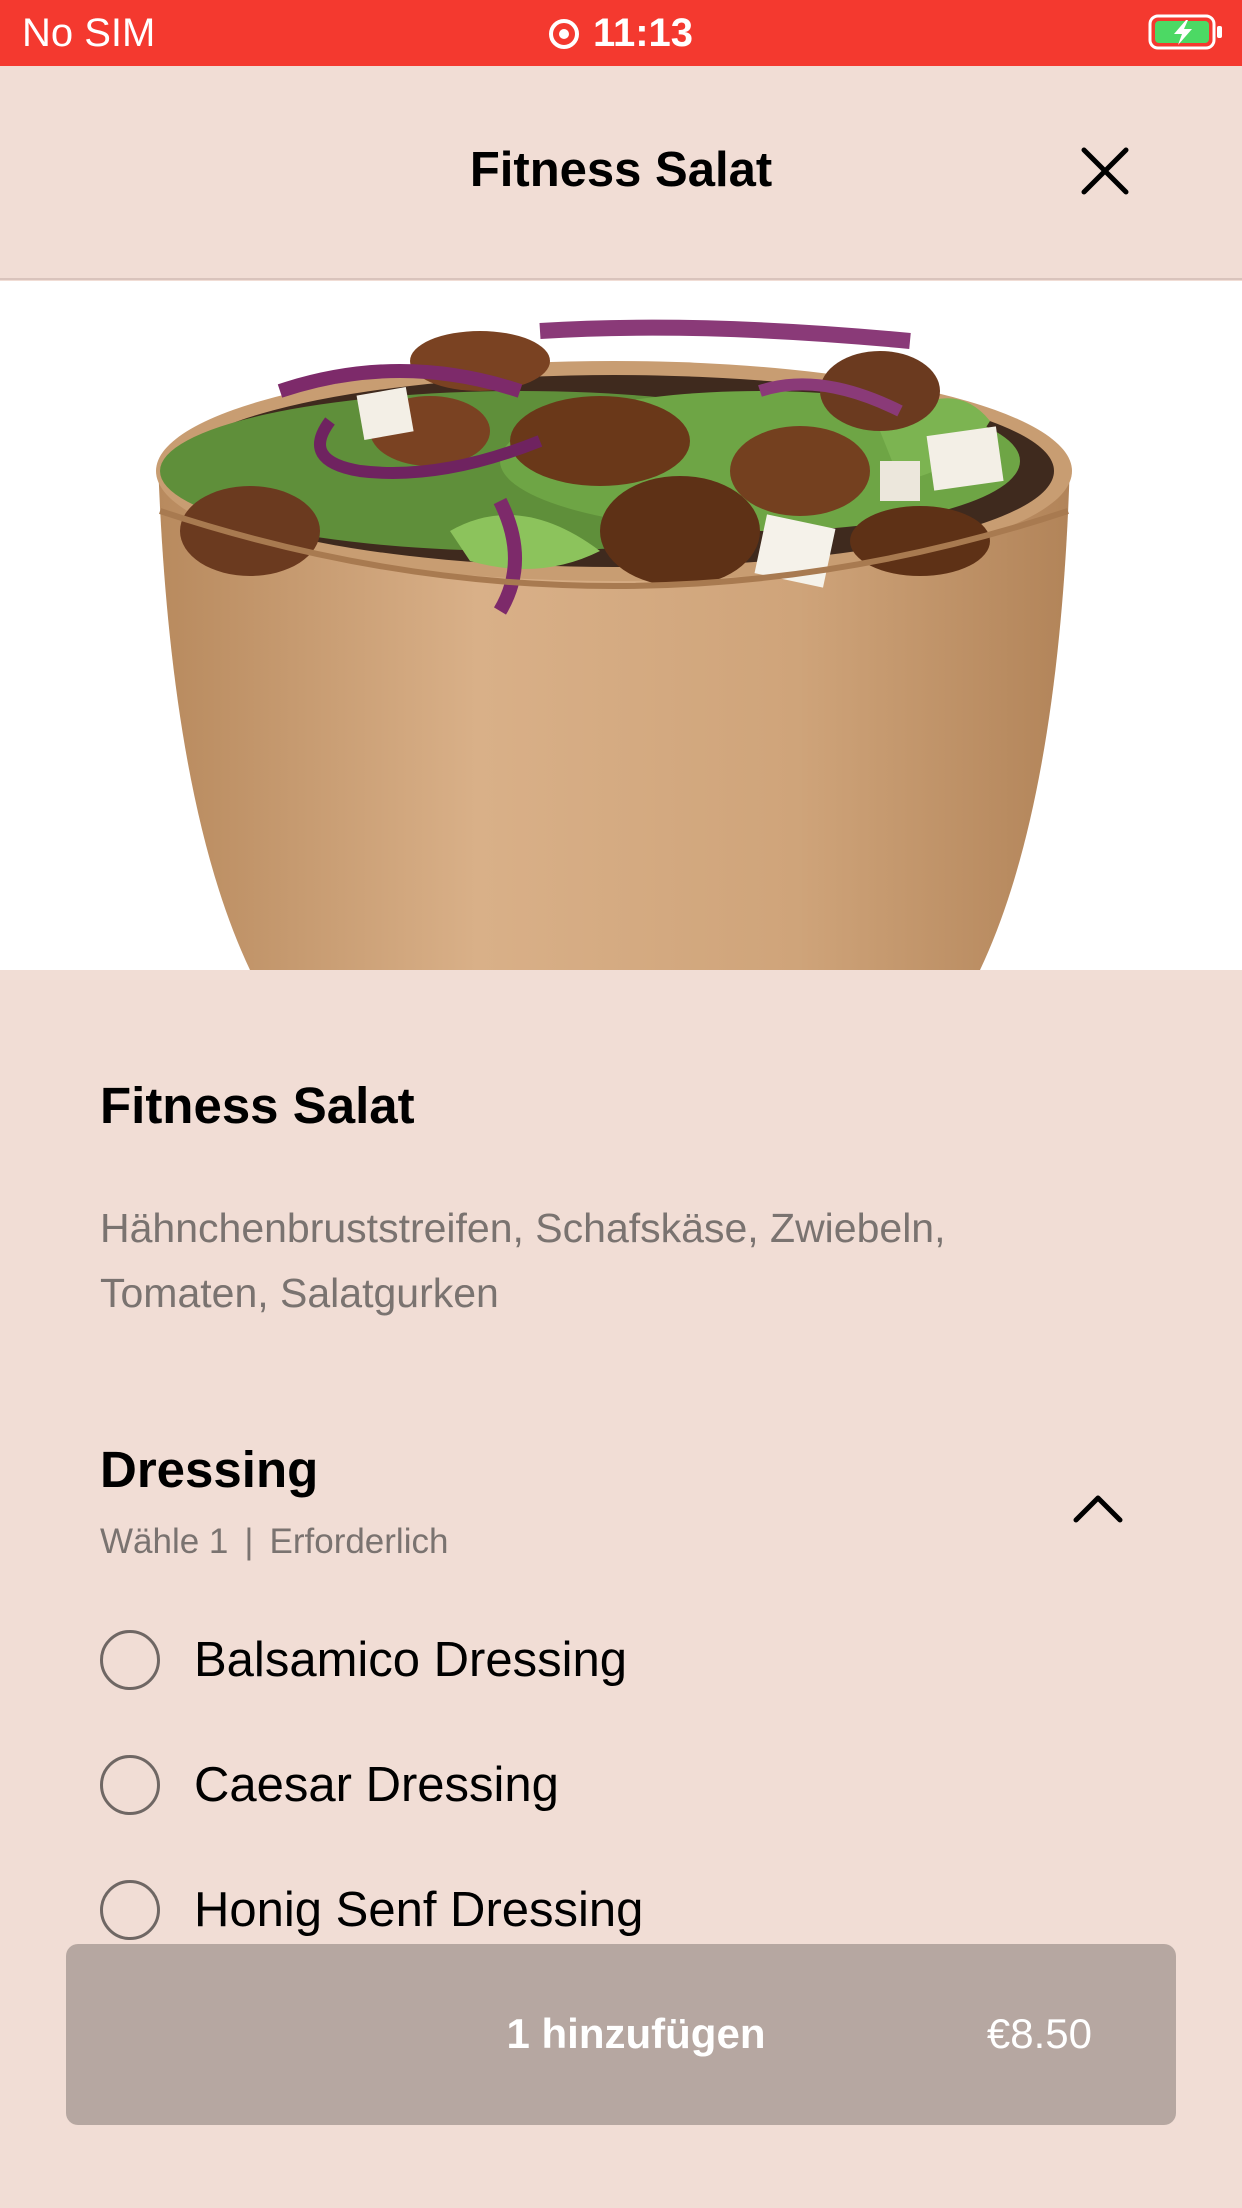 This screenshot has width=1242, height=2208. What do you see at coordinates (410, 1660) in the screenshot?
I see `dressing-option-label: Balsamico Dressing` at bounding box center [410, 1660].